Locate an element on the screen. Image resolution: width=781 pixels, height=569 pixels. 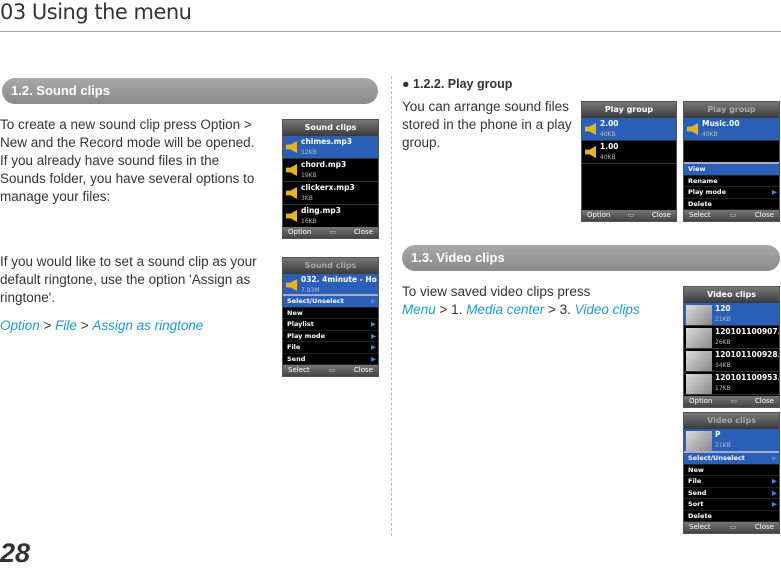
item-name: chord.mp3 is located at coordinates (324, 164).